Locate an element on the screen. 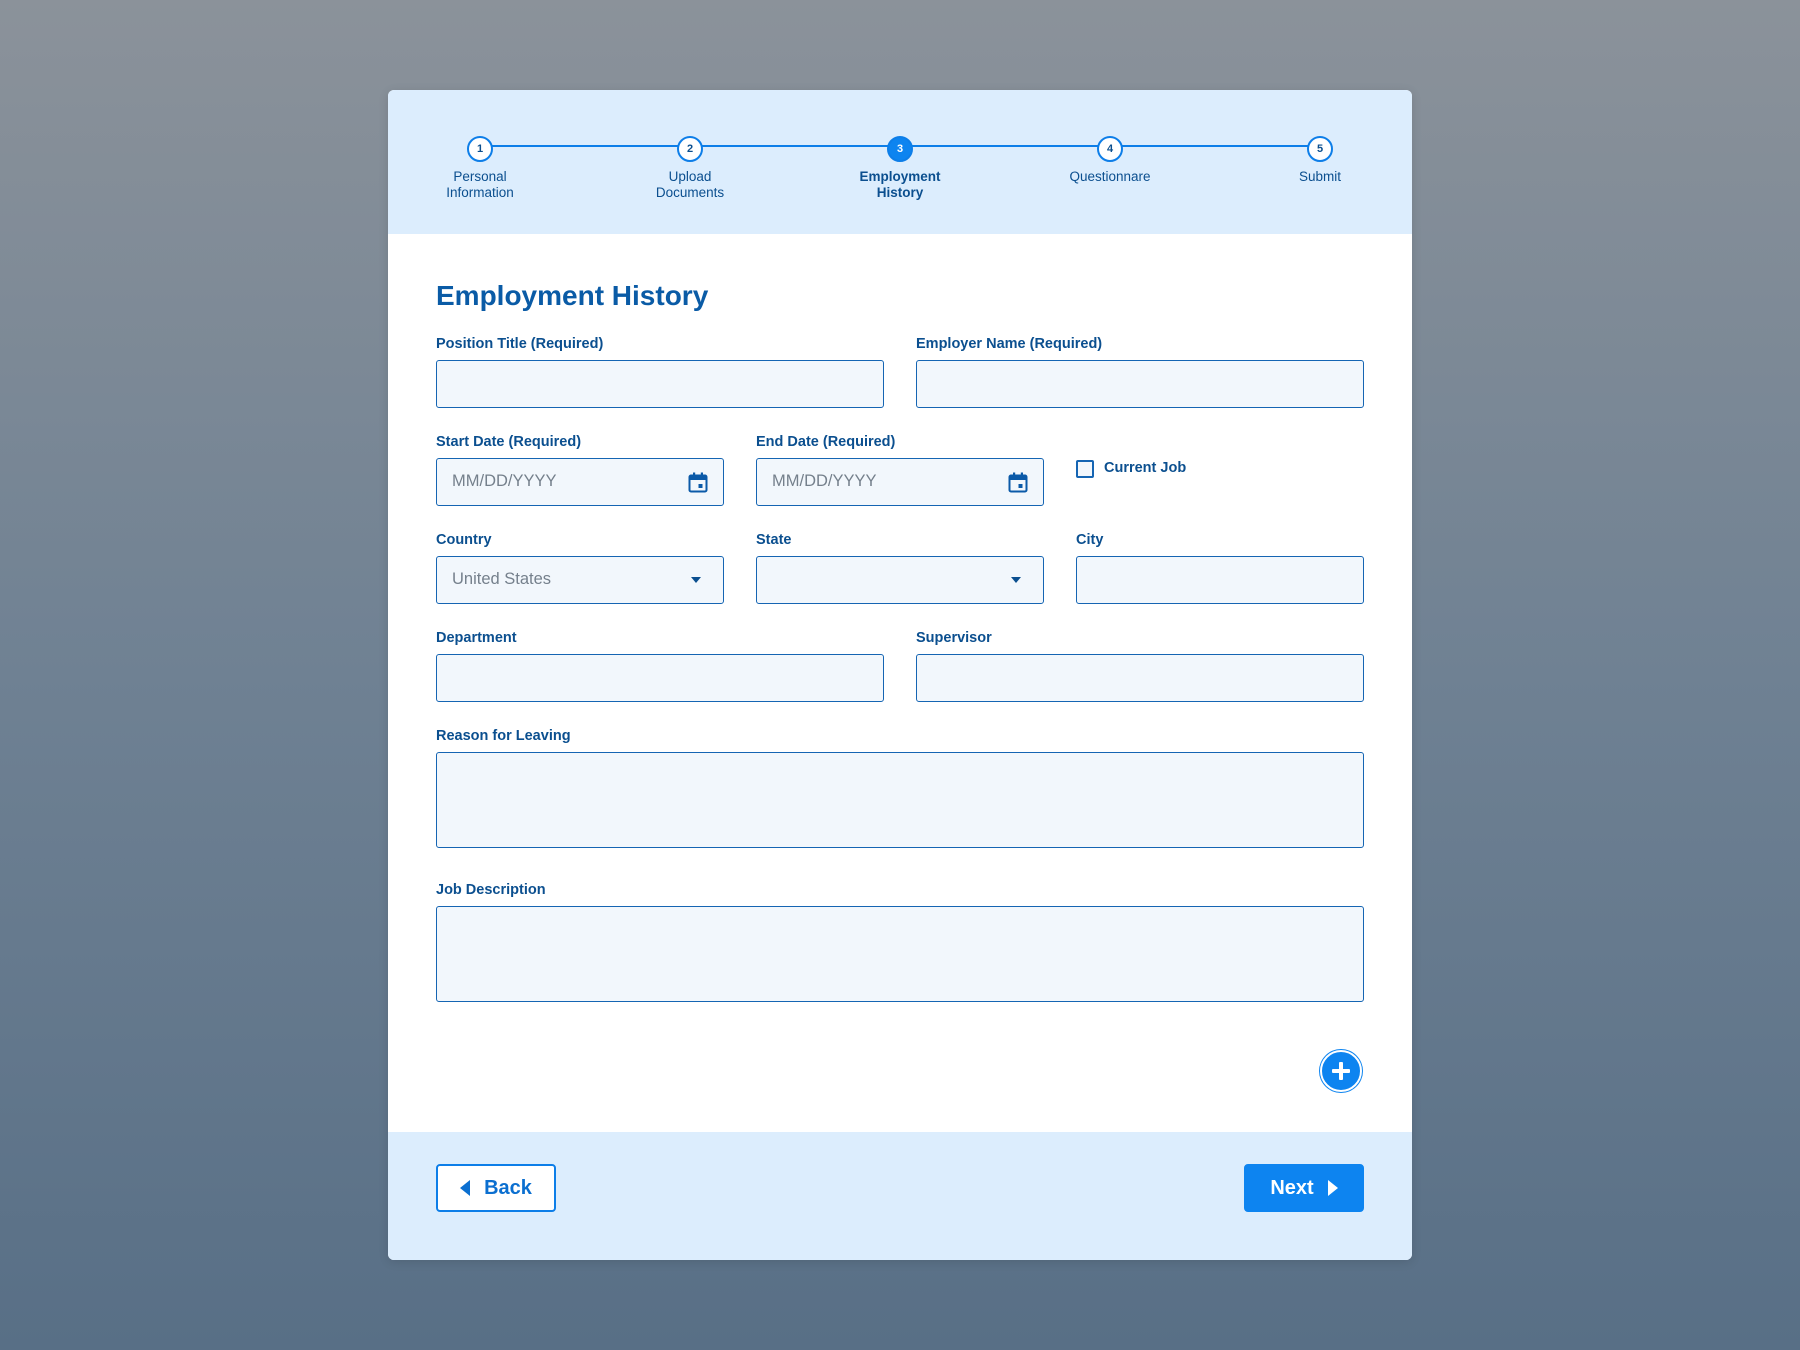  supervisor-input is located at coordinates (1140, 678).